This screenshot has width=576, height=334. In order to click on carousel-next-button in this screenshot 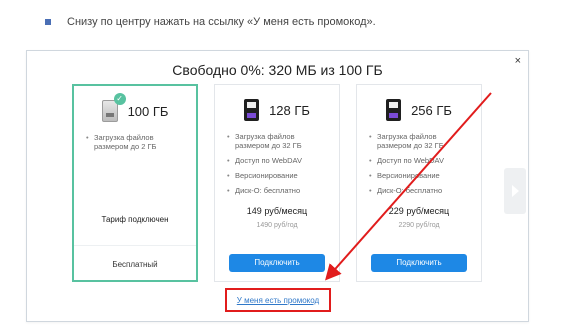, I will do `click(515, 191)`.